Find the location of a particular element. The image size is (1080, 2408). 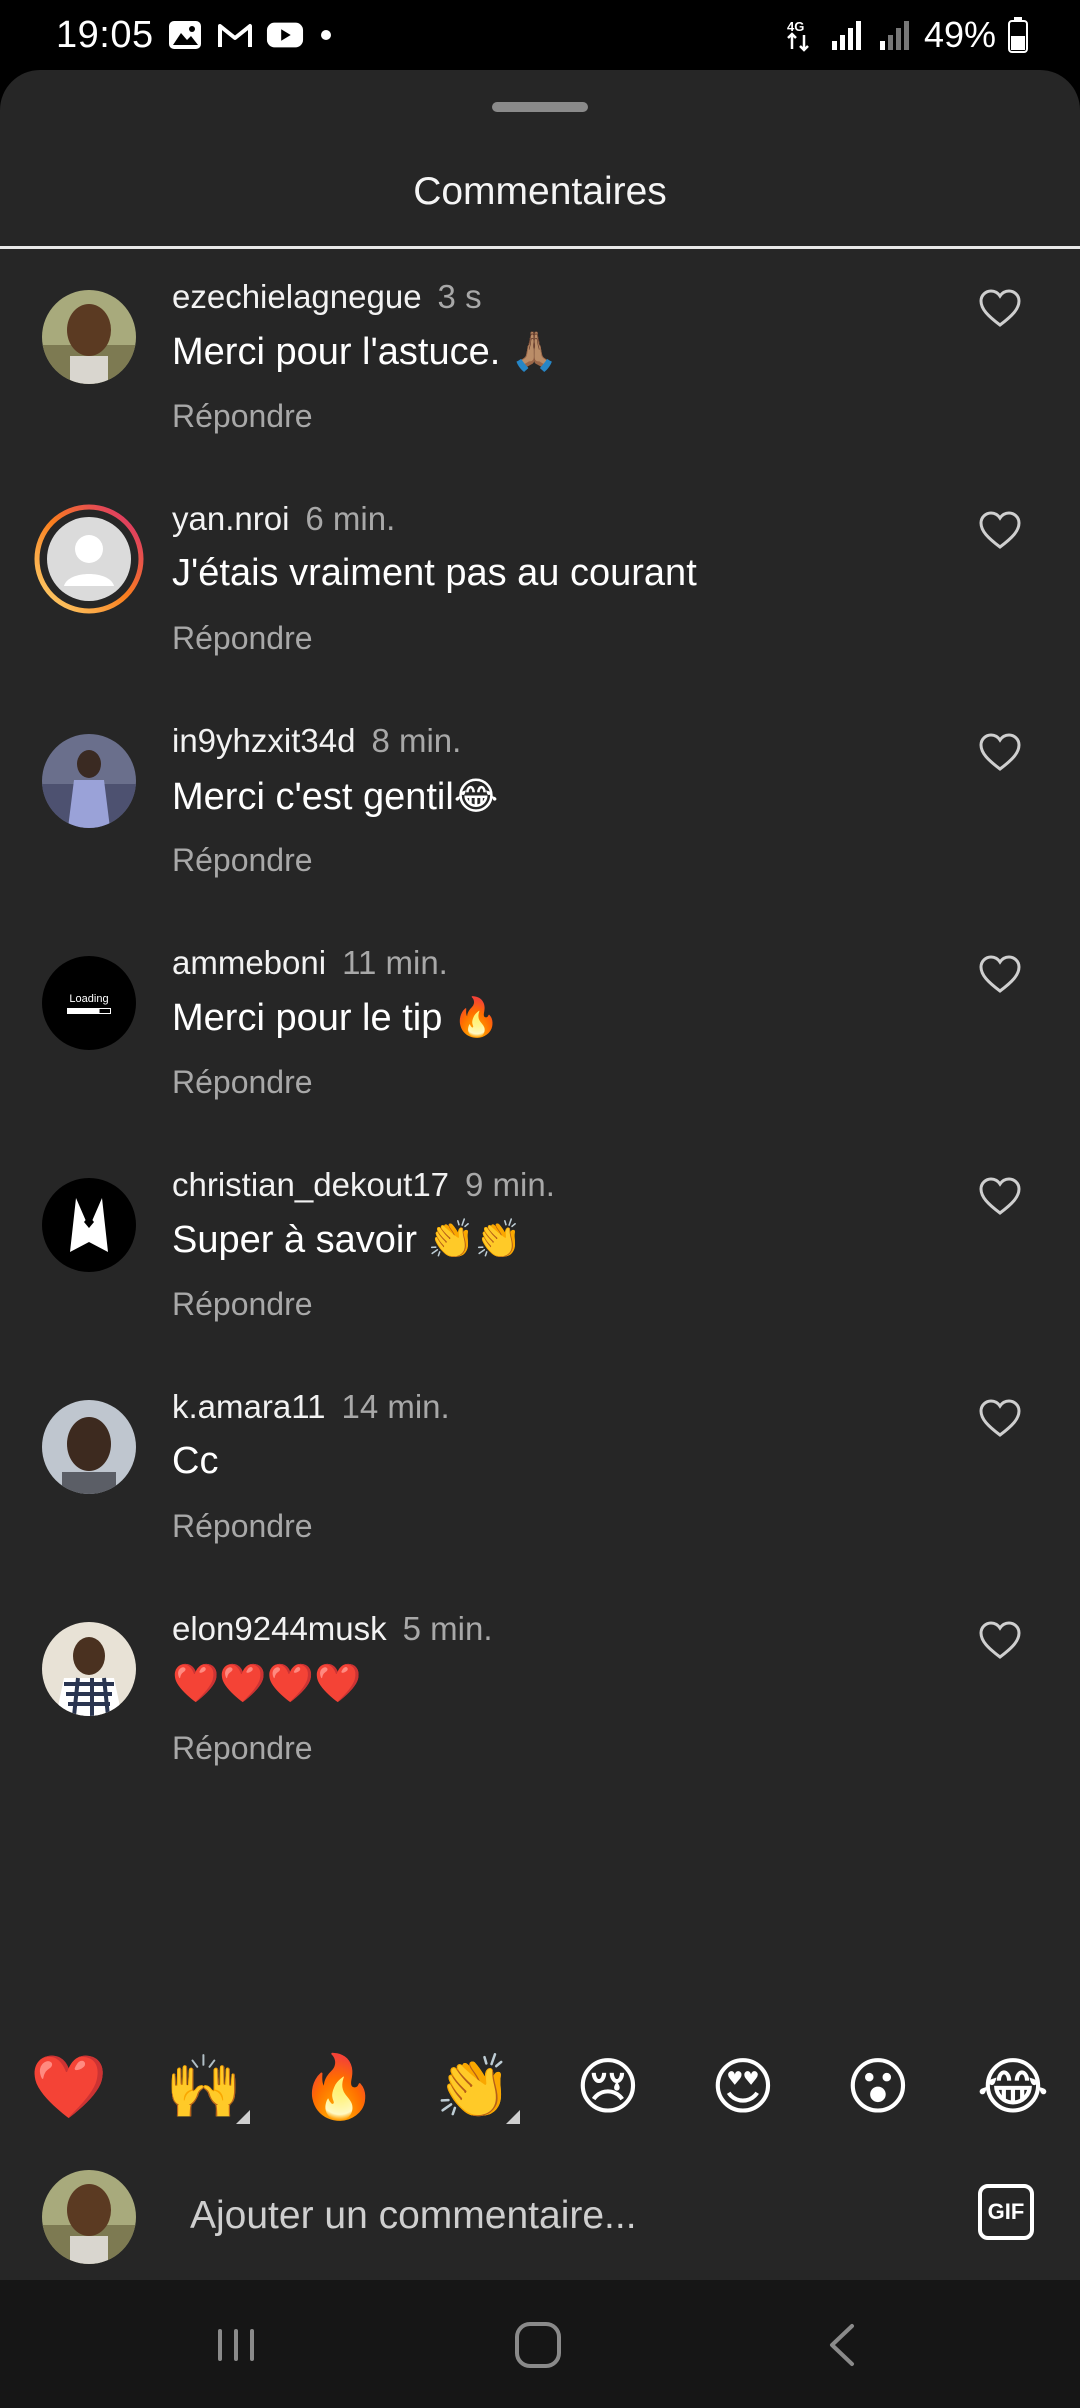

comment-time: 8 min. is located at coordinates (416, 740).